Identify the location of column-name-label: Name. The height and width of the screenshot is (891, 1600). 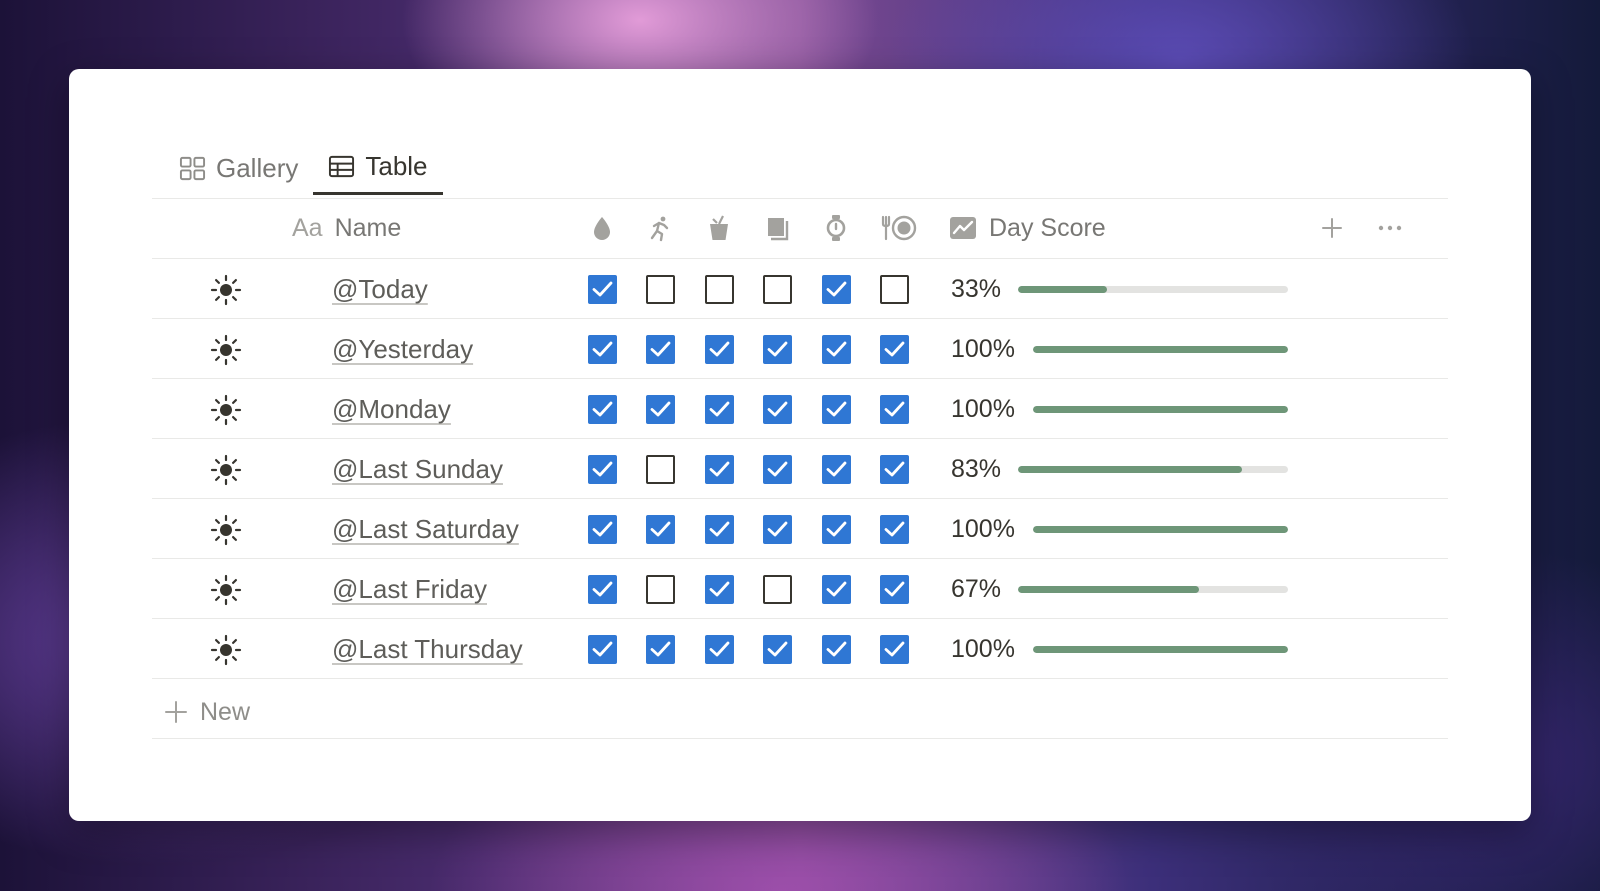
(368, 227).